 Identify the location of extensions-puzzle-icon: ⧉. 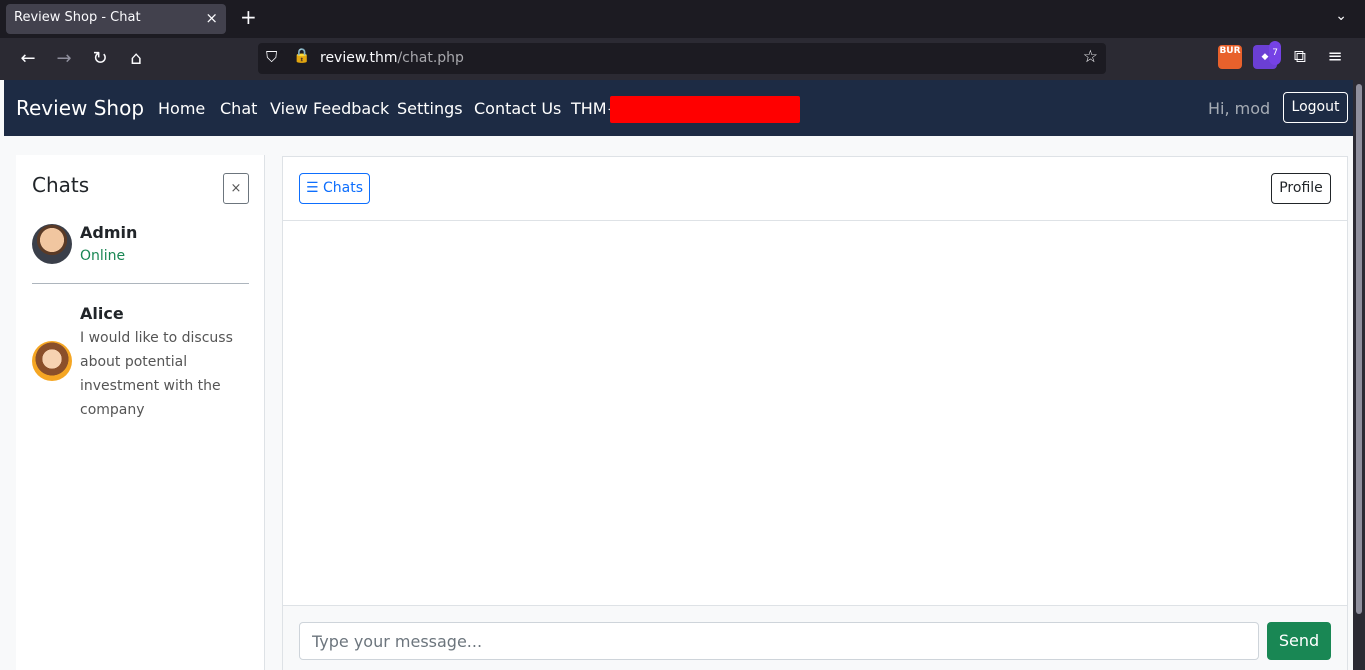
(1300, 57).